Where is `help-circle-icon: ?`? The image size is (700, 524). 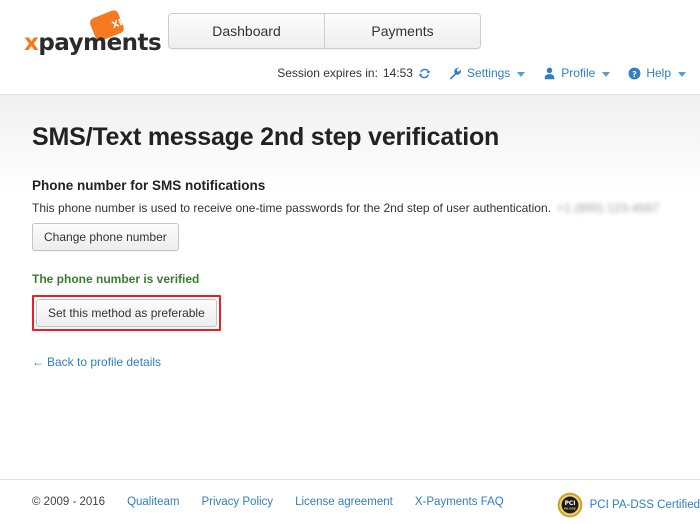 help-circle-icon: ? is located at coordinates (634, 73).